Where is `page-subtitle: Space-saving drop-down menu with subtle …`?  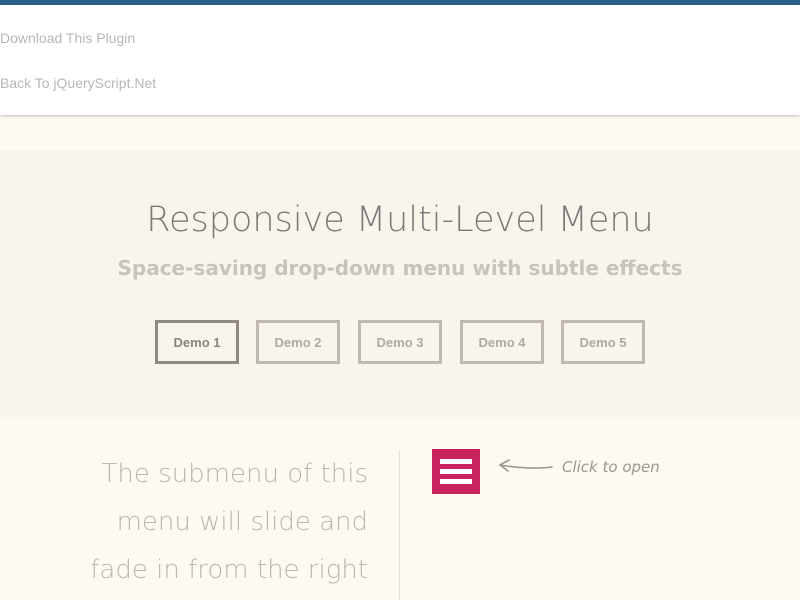
page-subtitle: Space-saving drop-down menu with subtle … is located at coordinates (400, 268).